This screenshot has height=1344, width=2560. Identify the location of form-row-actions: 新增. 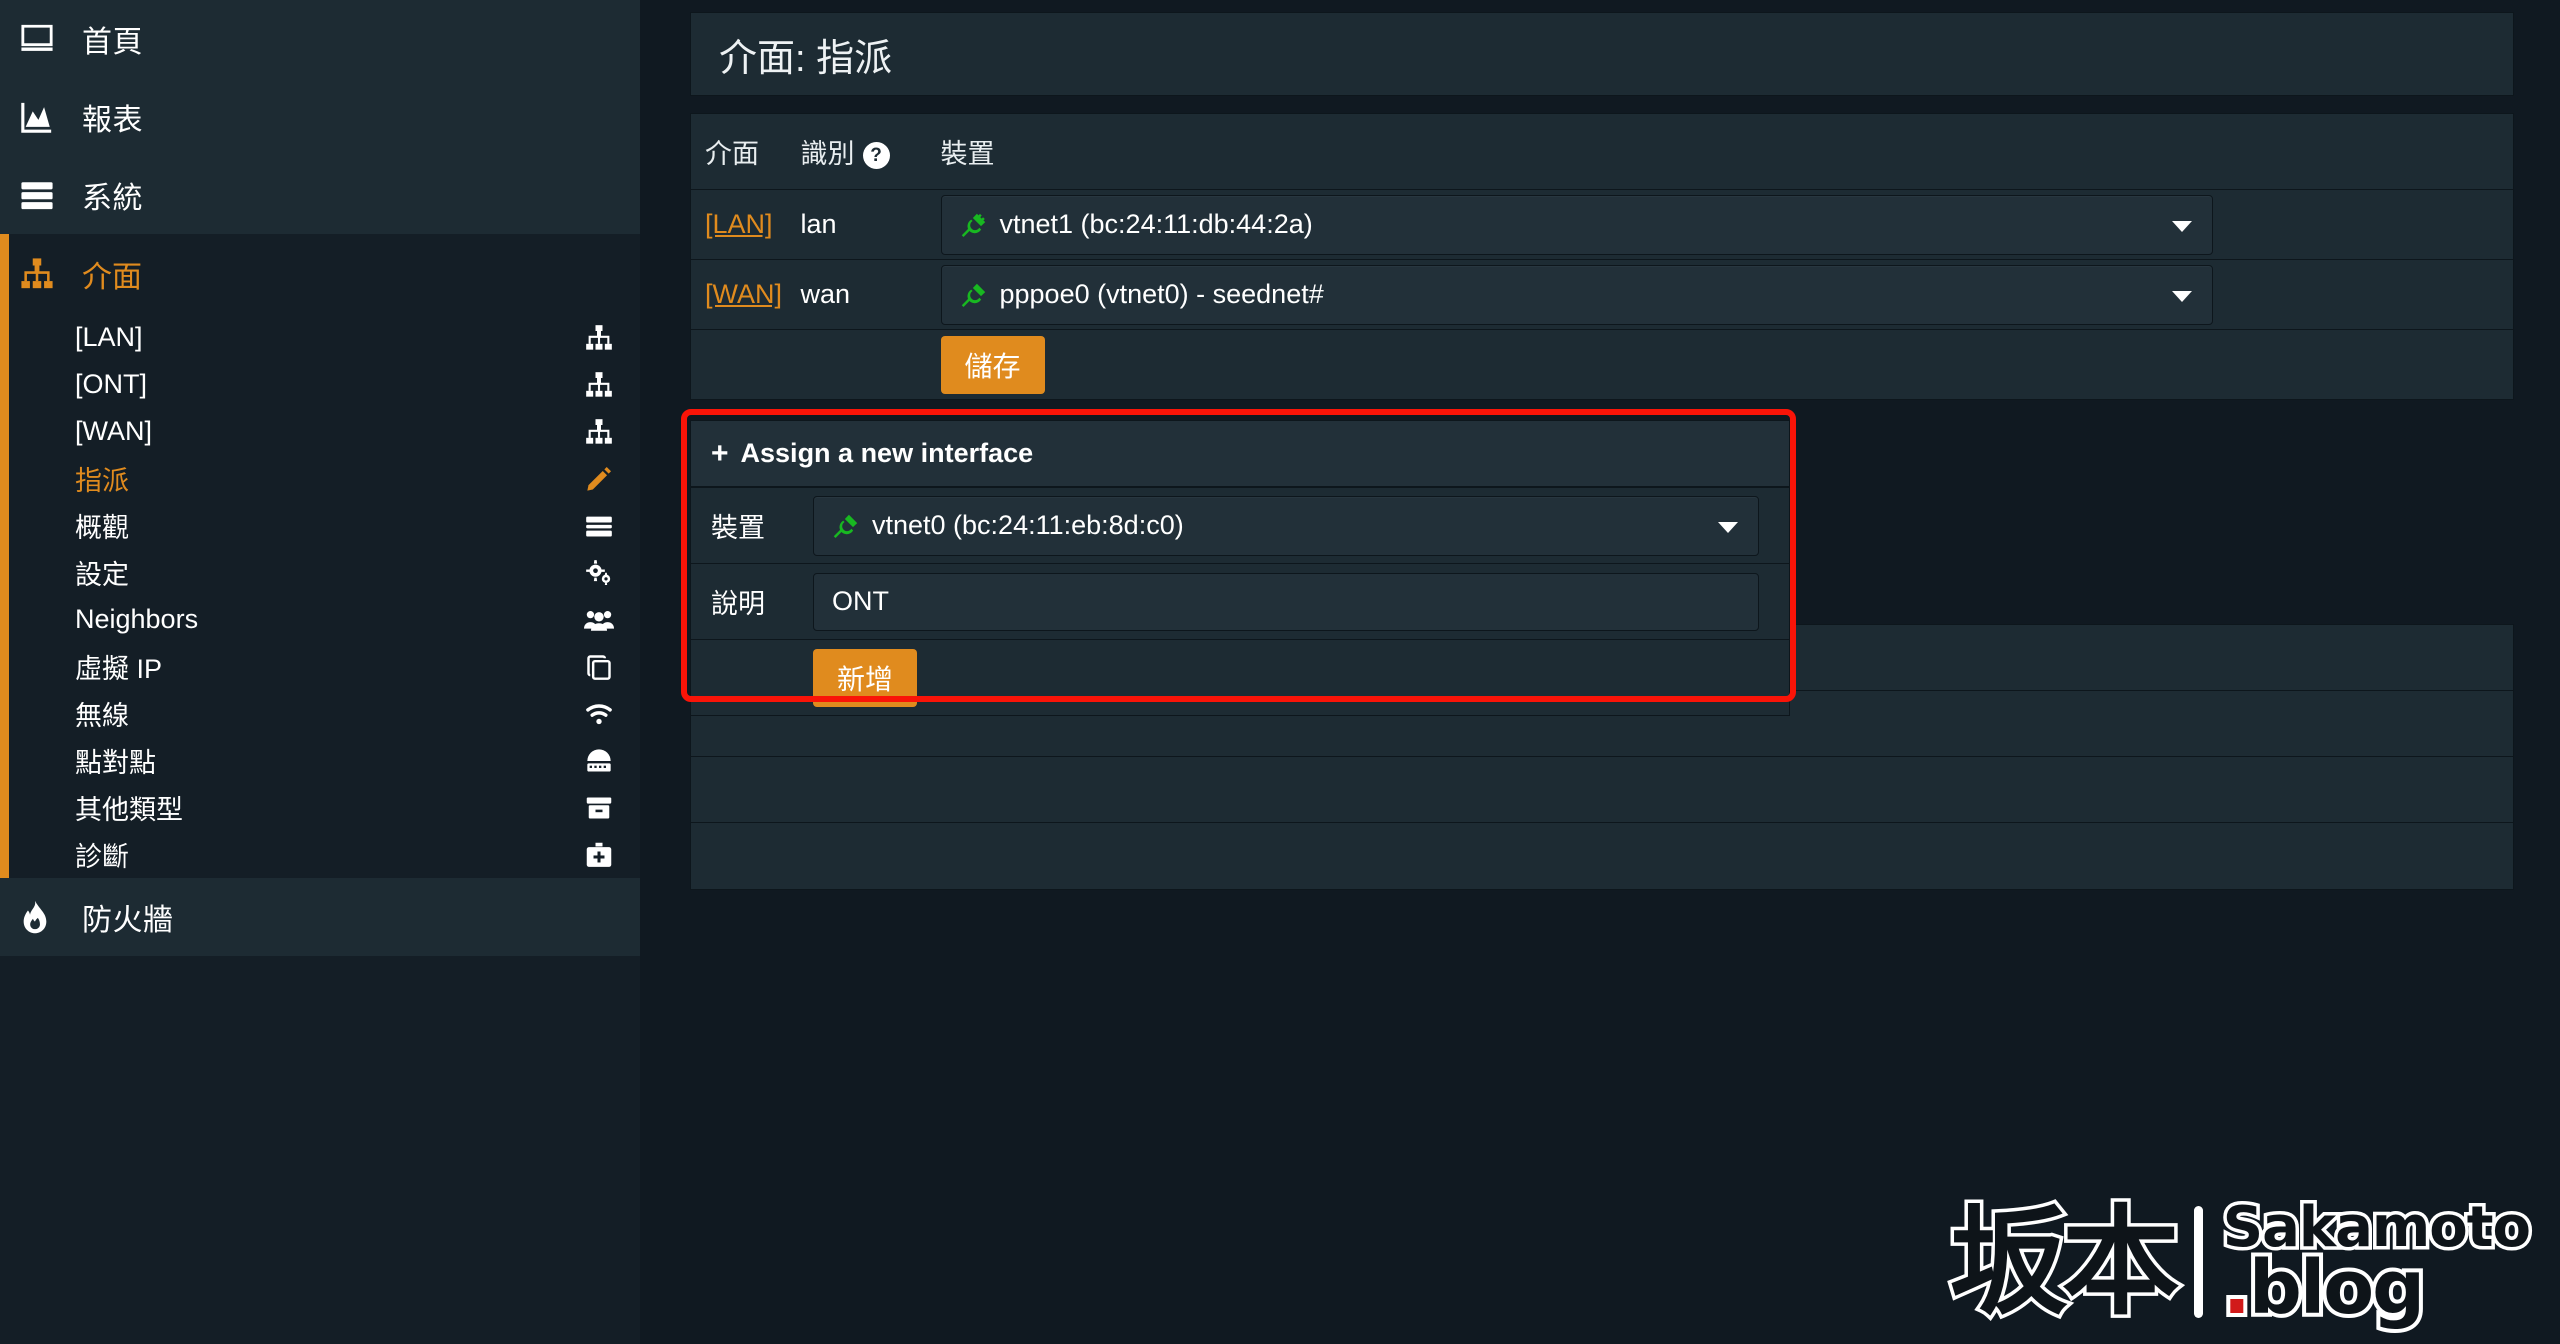
(1240, 677).